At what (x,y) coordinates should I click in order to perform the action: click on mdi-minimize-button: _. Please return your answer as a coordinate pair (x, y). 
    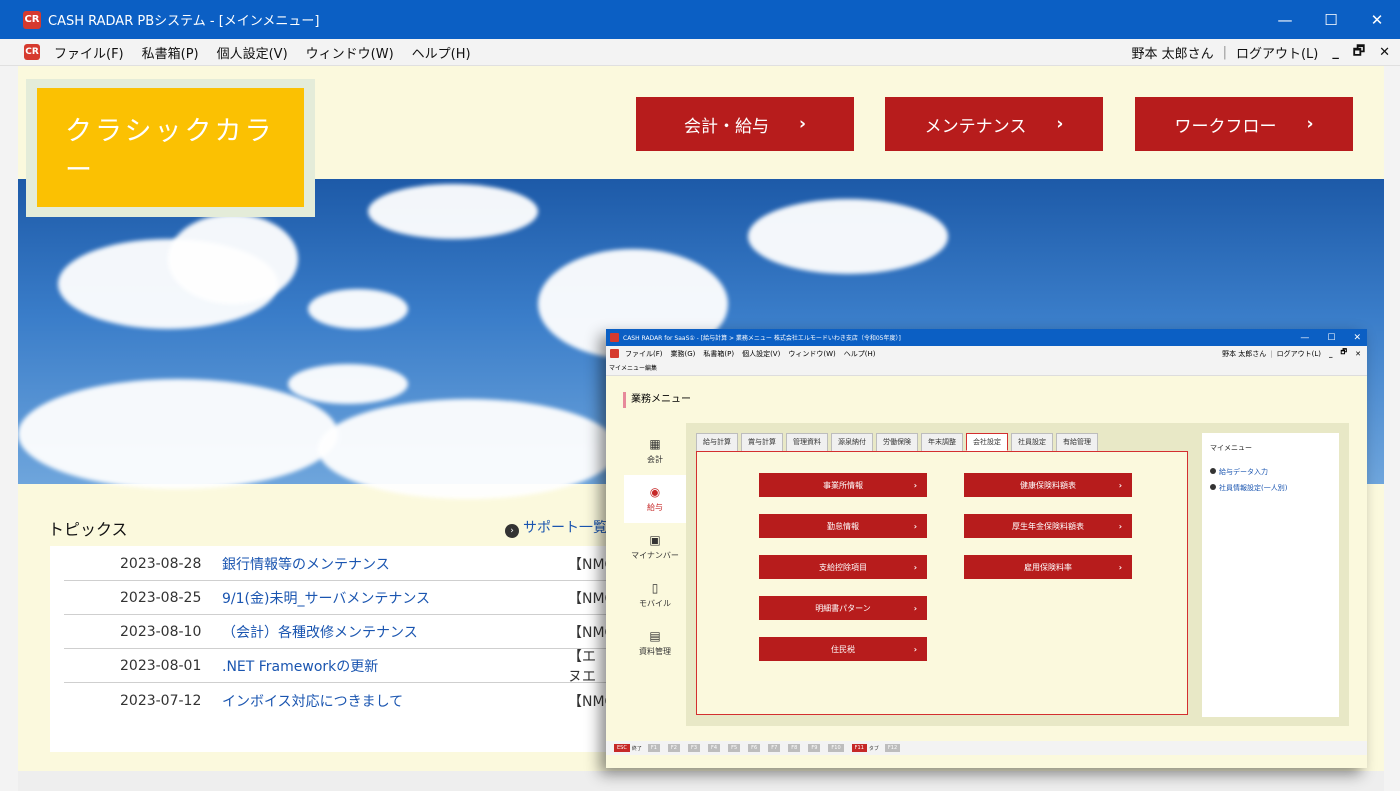
    Looking at the image, I should click on (1335, 52).